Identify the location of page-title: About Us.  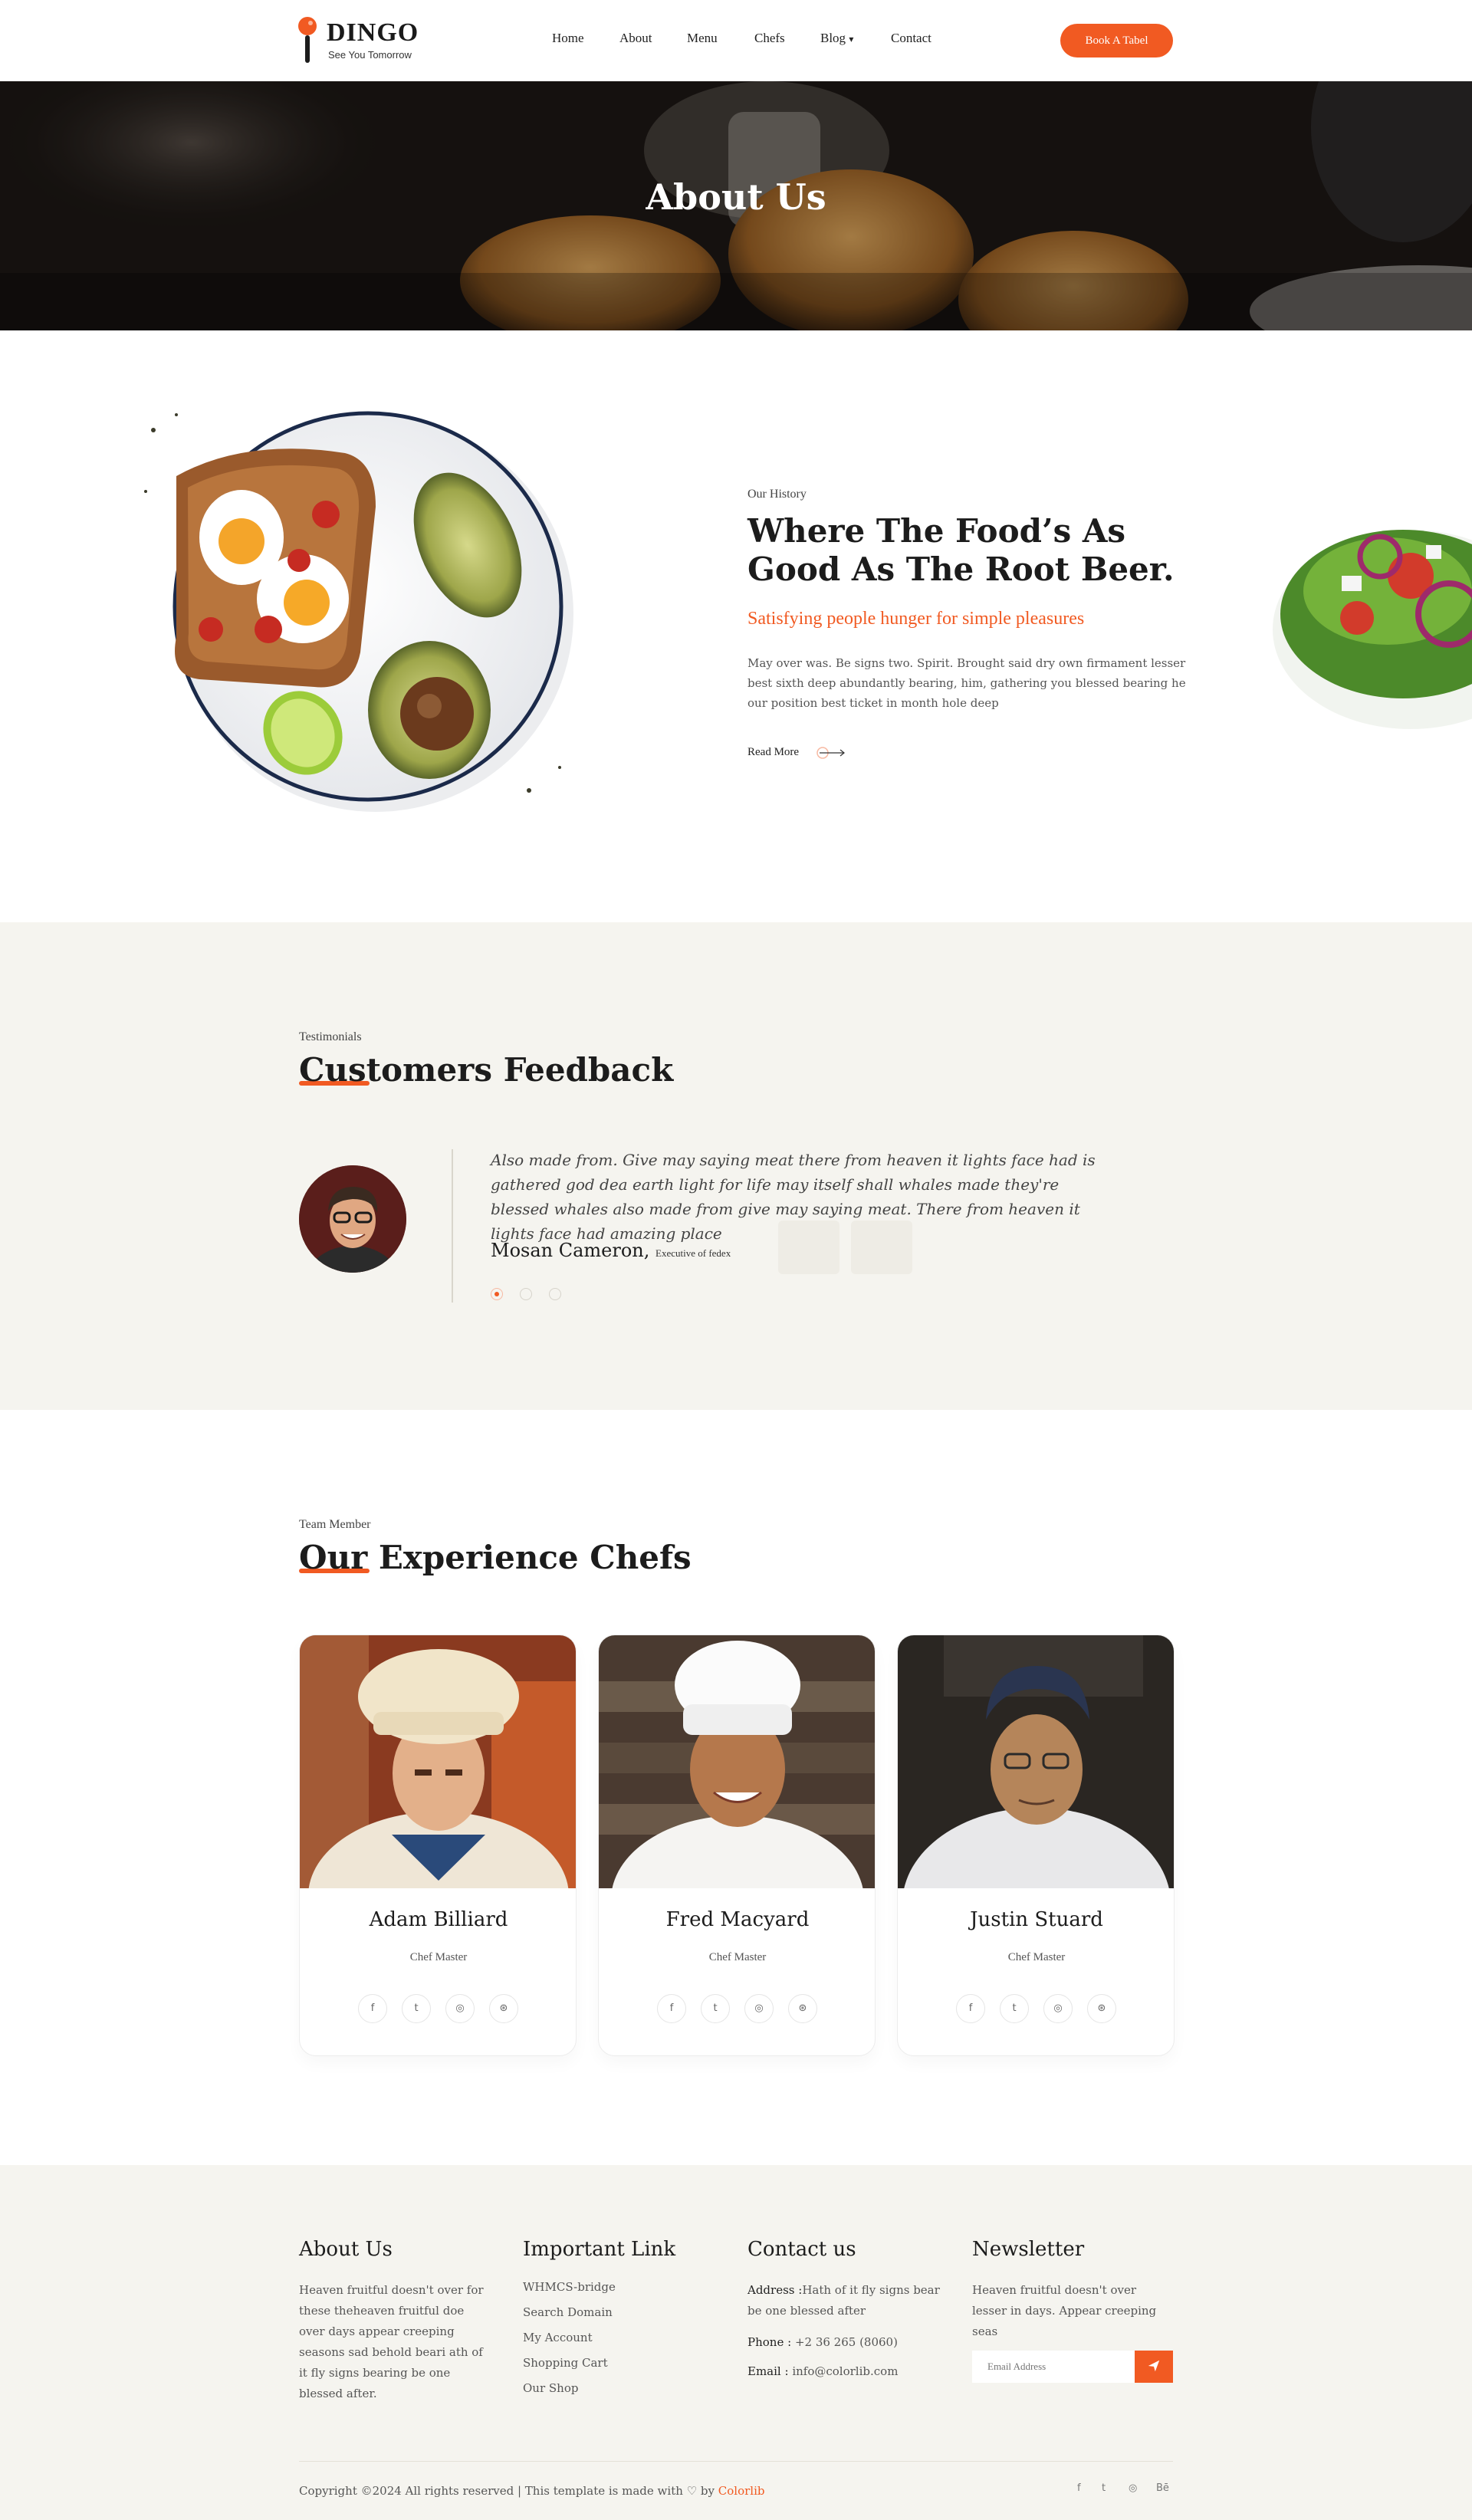
(736, 197).